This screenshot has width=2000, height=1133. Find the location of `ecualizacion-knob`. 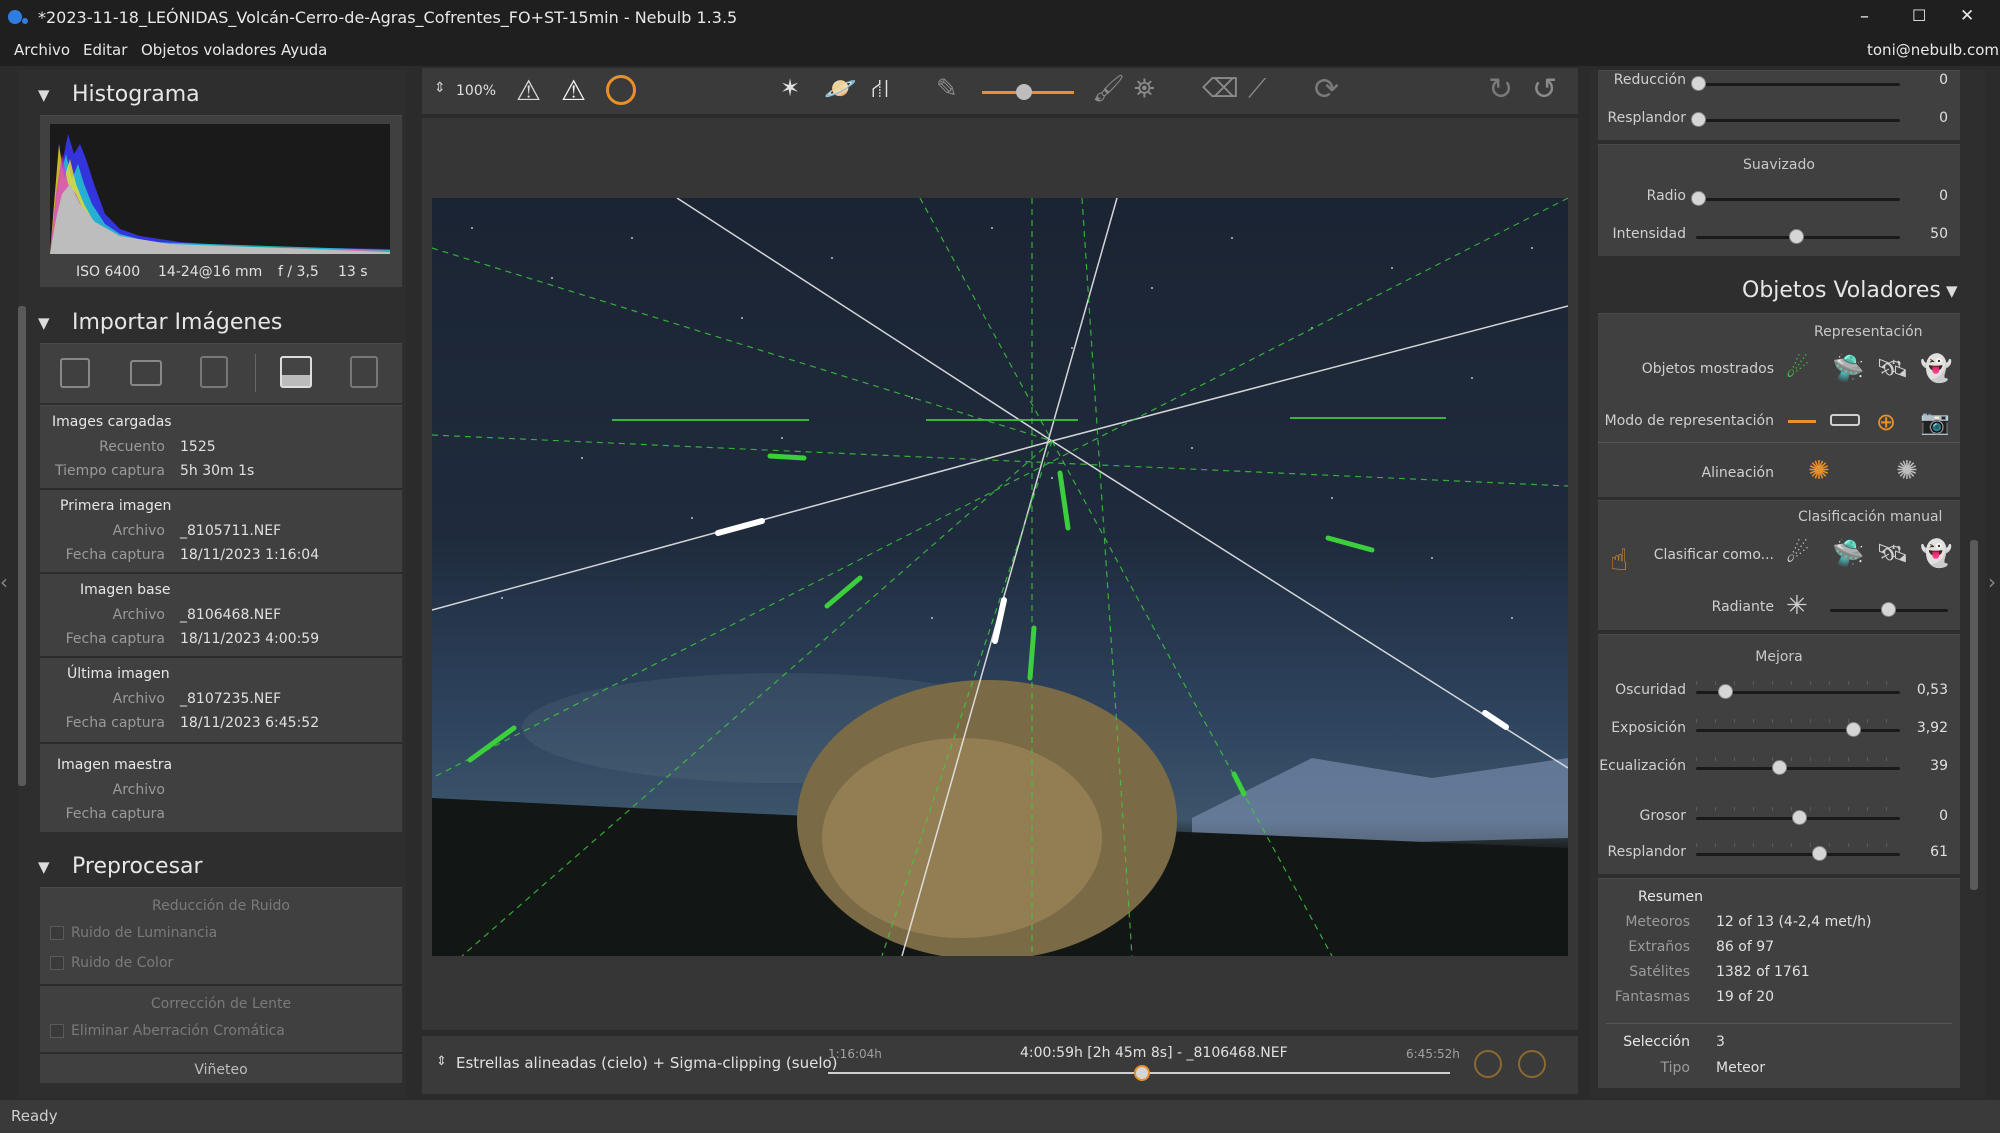

ecualizacion-knob is located at coordinates (1779, 767).